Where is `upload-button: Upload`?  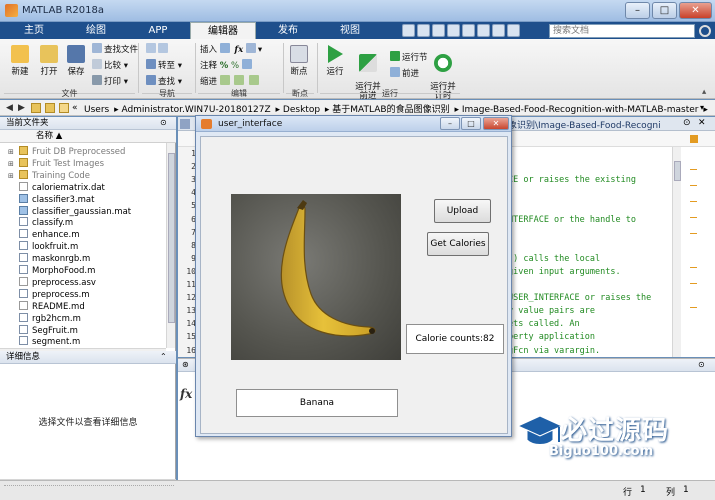
upload-button: Upload is located at coordinates (462, 211).